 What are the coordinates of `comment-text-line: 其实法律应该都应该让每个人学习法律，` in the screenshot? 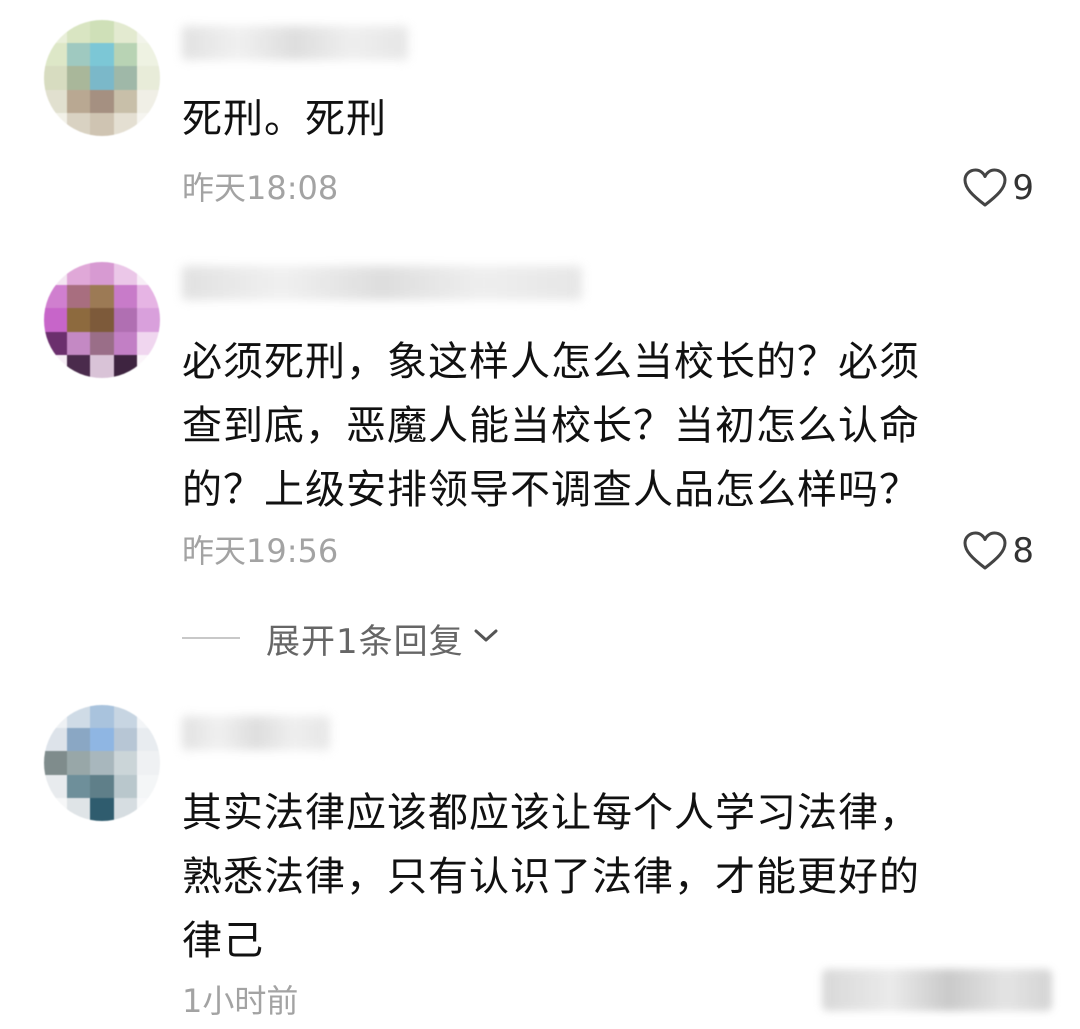 It's located at (551, 813).